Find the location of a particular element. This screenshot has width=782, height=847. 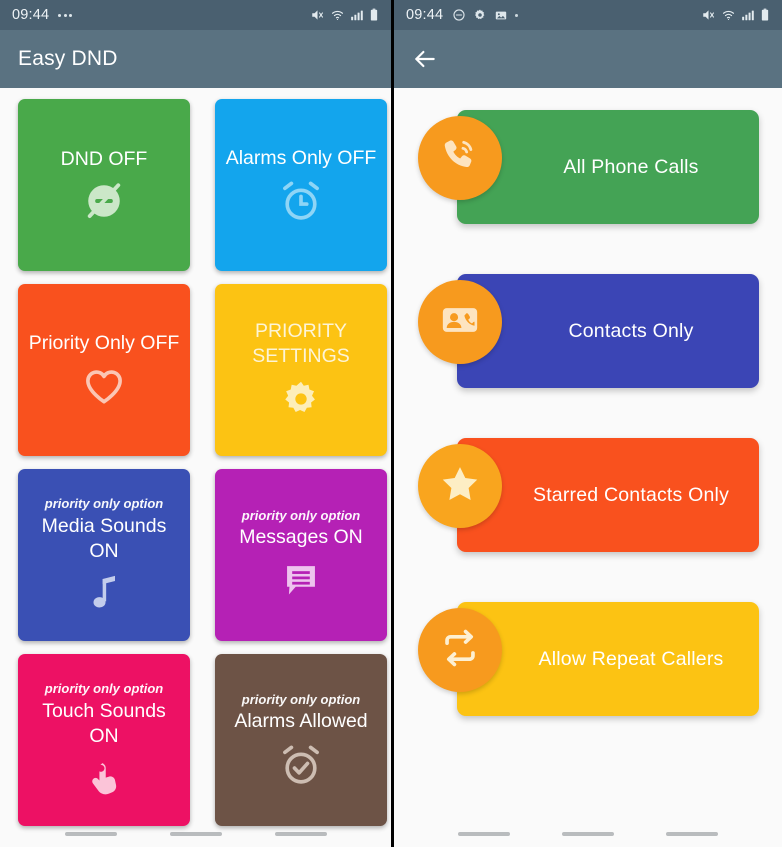

tile-label: Messages ON is located at coordinates (301, 537).